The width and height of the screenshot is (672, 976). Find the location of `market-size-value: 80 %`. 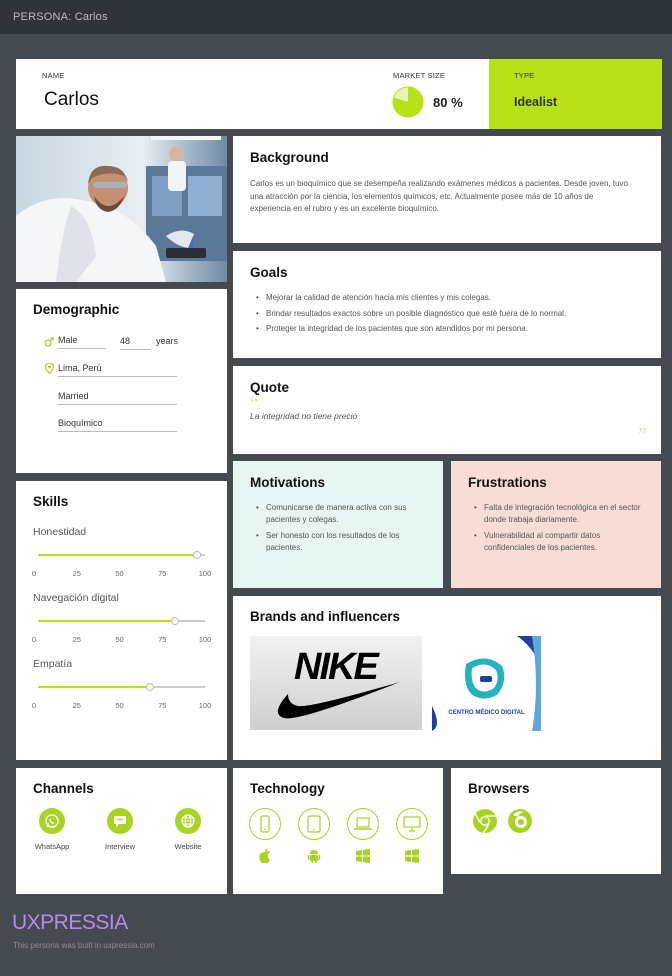

market-size-value: 80 % is located at coordinates (448, 102).